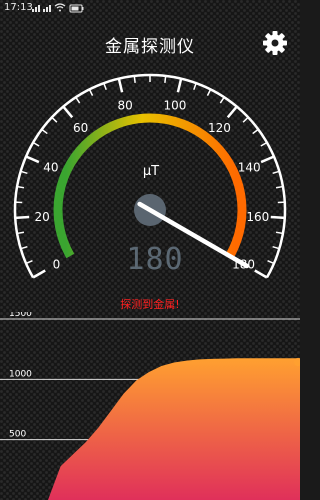  Describe the element at coordinates (17, 435) in the screenshot. I see `chart-y-tick-label: 500` at that location.